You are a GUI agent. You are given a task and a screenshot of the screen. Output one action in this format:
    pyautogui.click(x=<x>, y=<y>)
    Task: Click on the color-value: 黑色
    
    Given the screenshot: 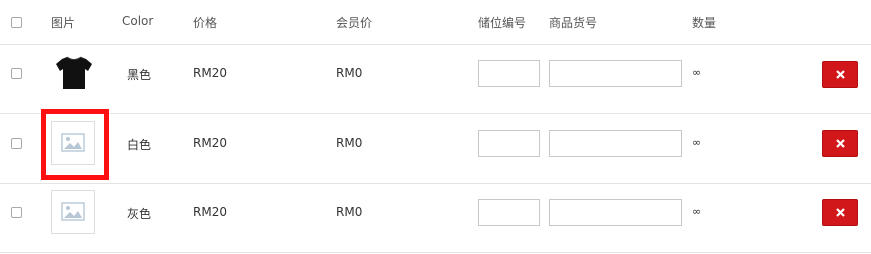 What is the action you would take?
    pyautogui.click(x=139, y=75)
    